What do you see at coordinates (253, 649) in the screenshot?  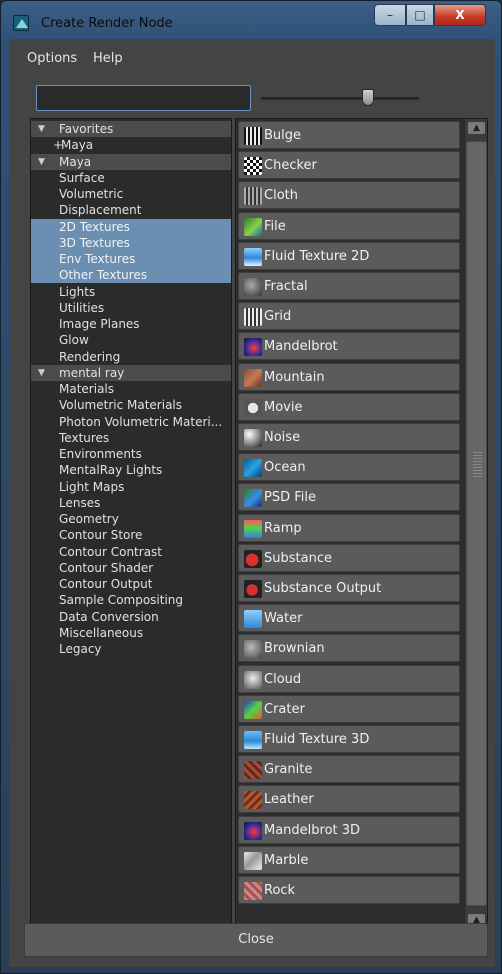 I see `brownian-icon` at bounding box center [253, 649].